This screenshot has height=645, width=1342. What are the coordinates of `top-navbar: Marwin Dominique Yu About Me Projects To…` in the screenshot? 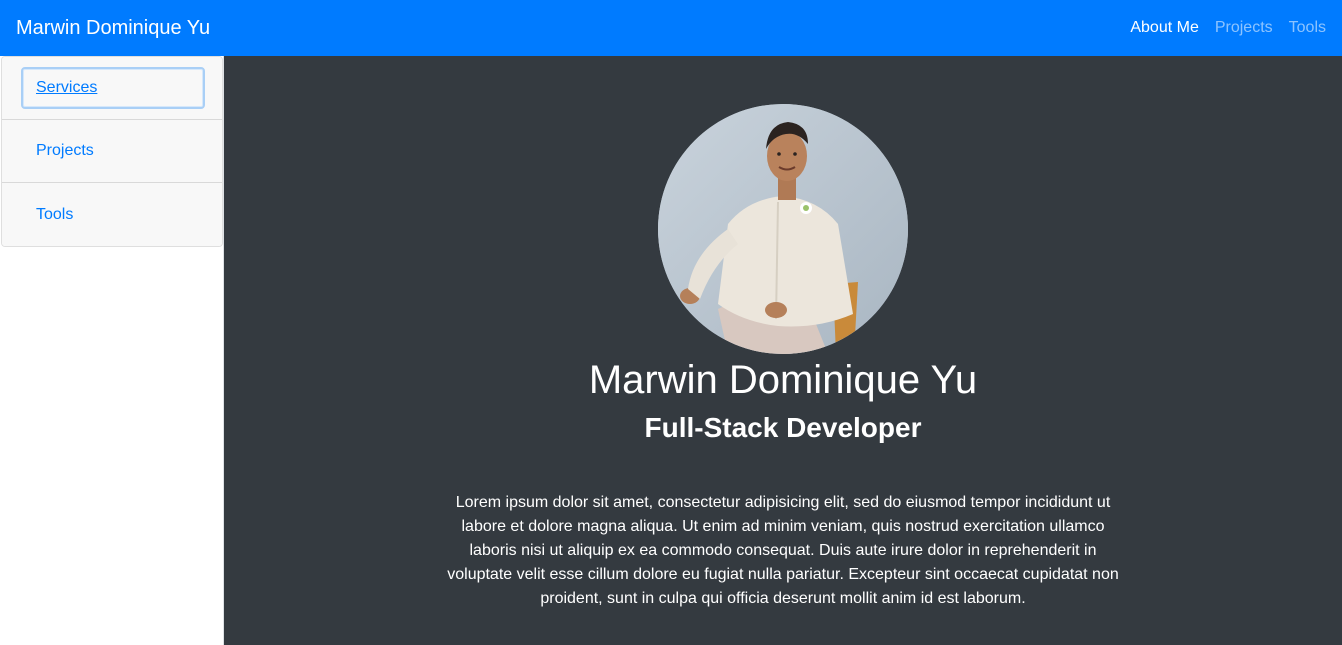 It's located at (671, 28).